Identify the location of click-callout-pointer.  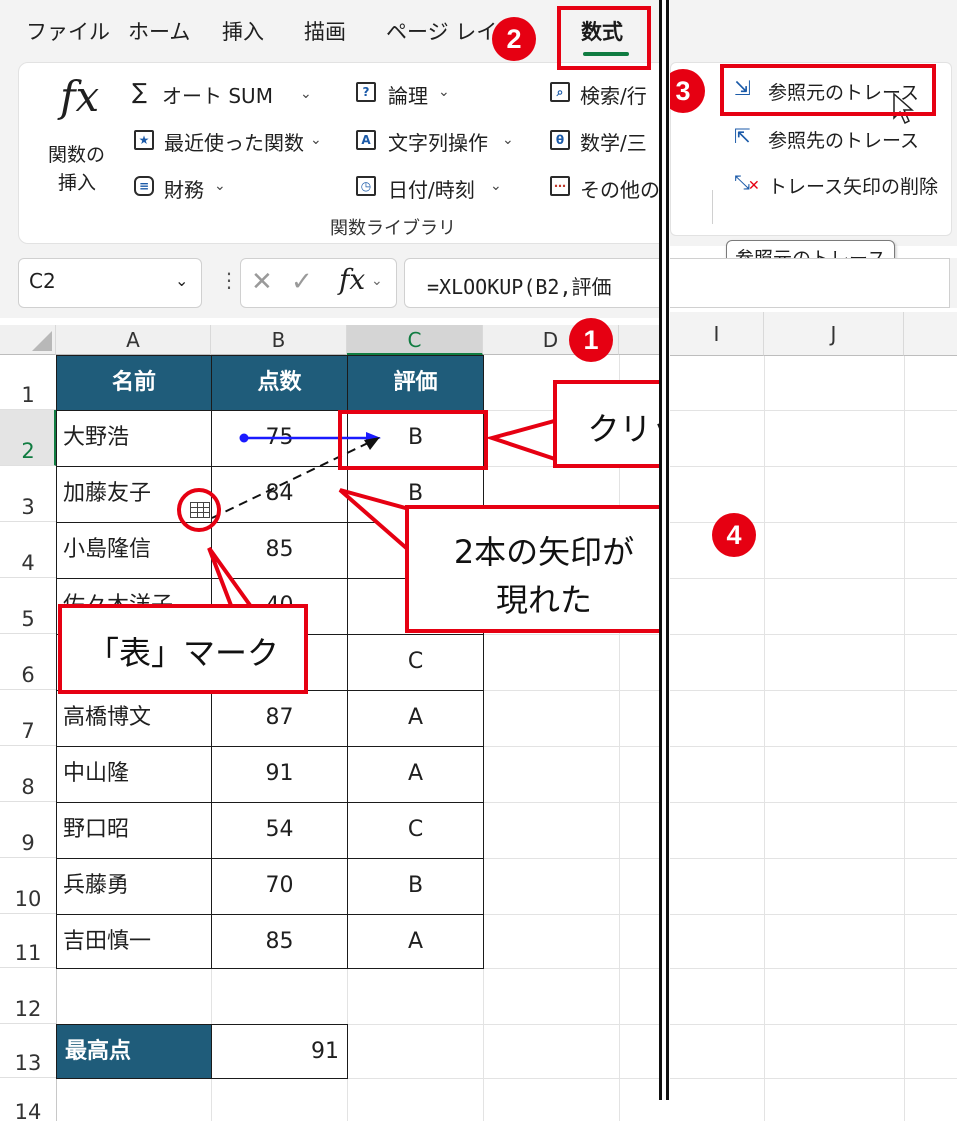
(522, 440).